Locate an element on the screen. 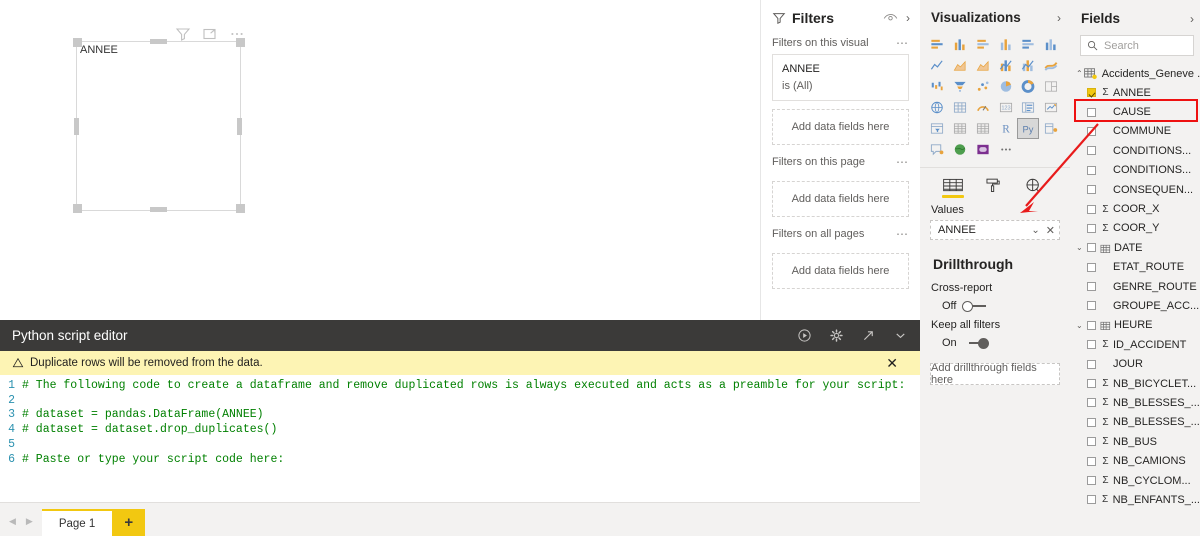  close-warning-button: ✕ is located at coordinates (898, 363).